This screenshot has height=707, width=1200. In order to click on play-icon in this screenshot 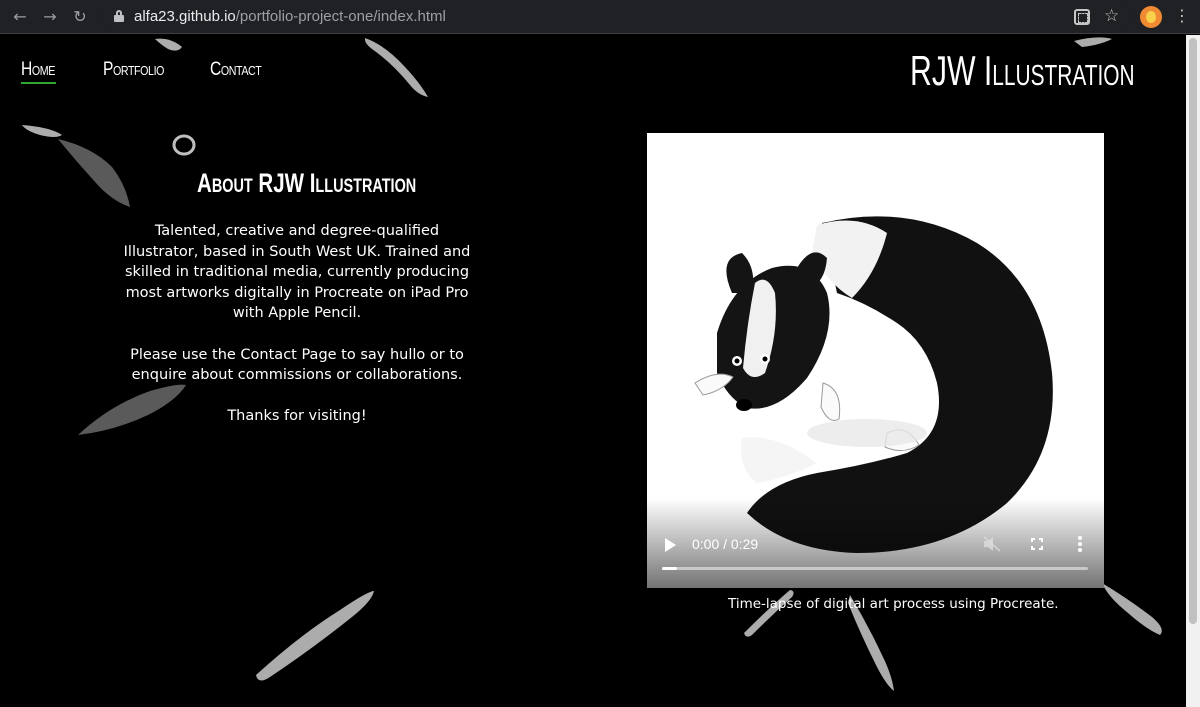, I will do `click(670, 545)`.